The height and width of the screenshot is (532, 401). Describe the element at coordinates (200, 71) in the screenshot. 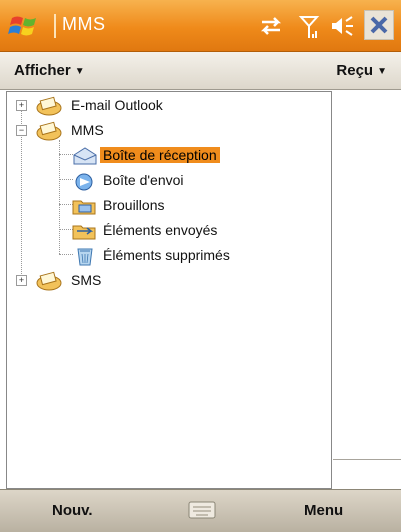

I see `menu-bar: Afficher ▼ Reçu ▼` at that location.